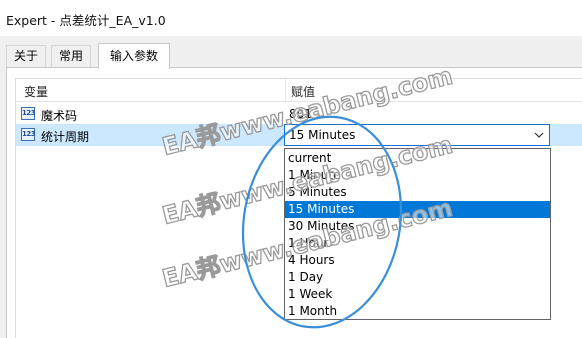 The image size is (582, 338). I want to click on parameter-row: 123 魔术码 801, so click(299, 114).